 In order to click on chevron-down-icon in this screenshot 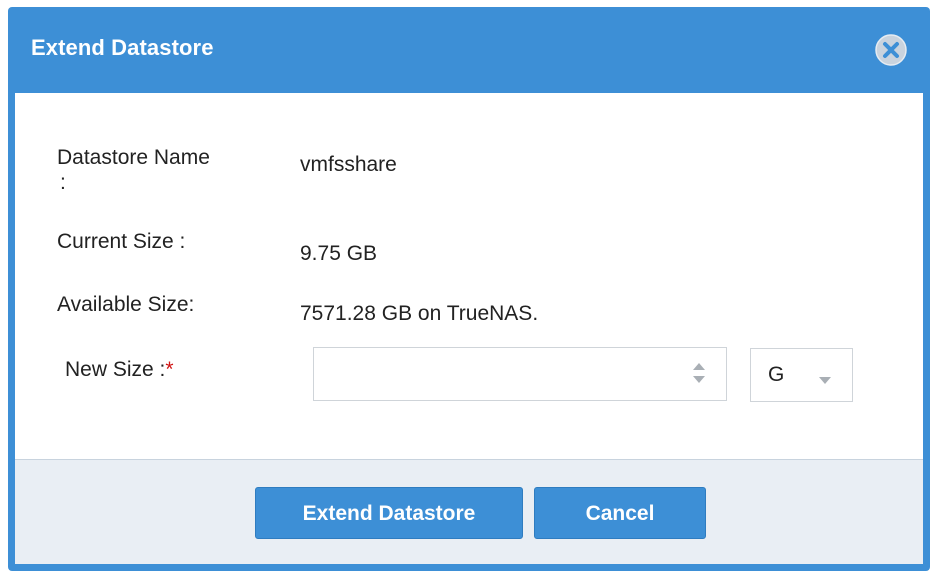, I will do `click(825, 381)`.